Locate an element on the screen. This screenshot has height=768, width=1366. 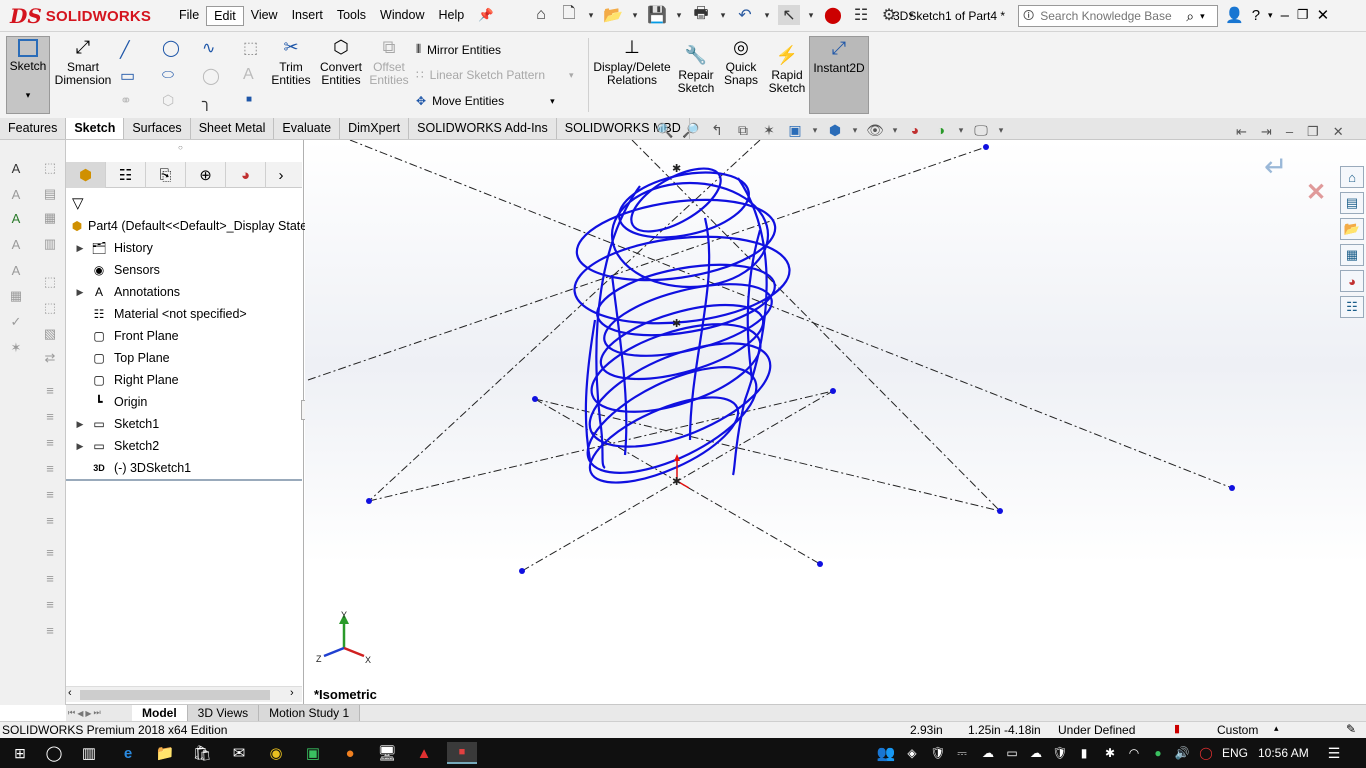
search-scope-icon: 🛈 is located at coordinates (1028, 16).